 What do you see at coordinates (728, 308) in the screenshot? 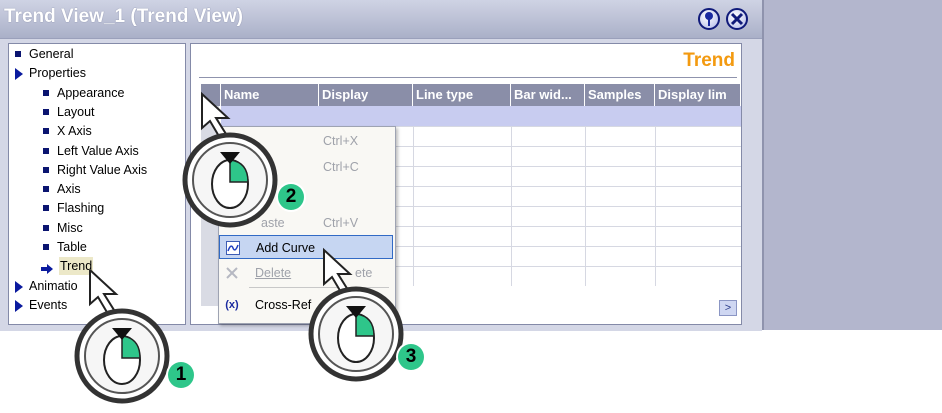
I see `scroll-right-button: >` at bounding box center [728, 308].